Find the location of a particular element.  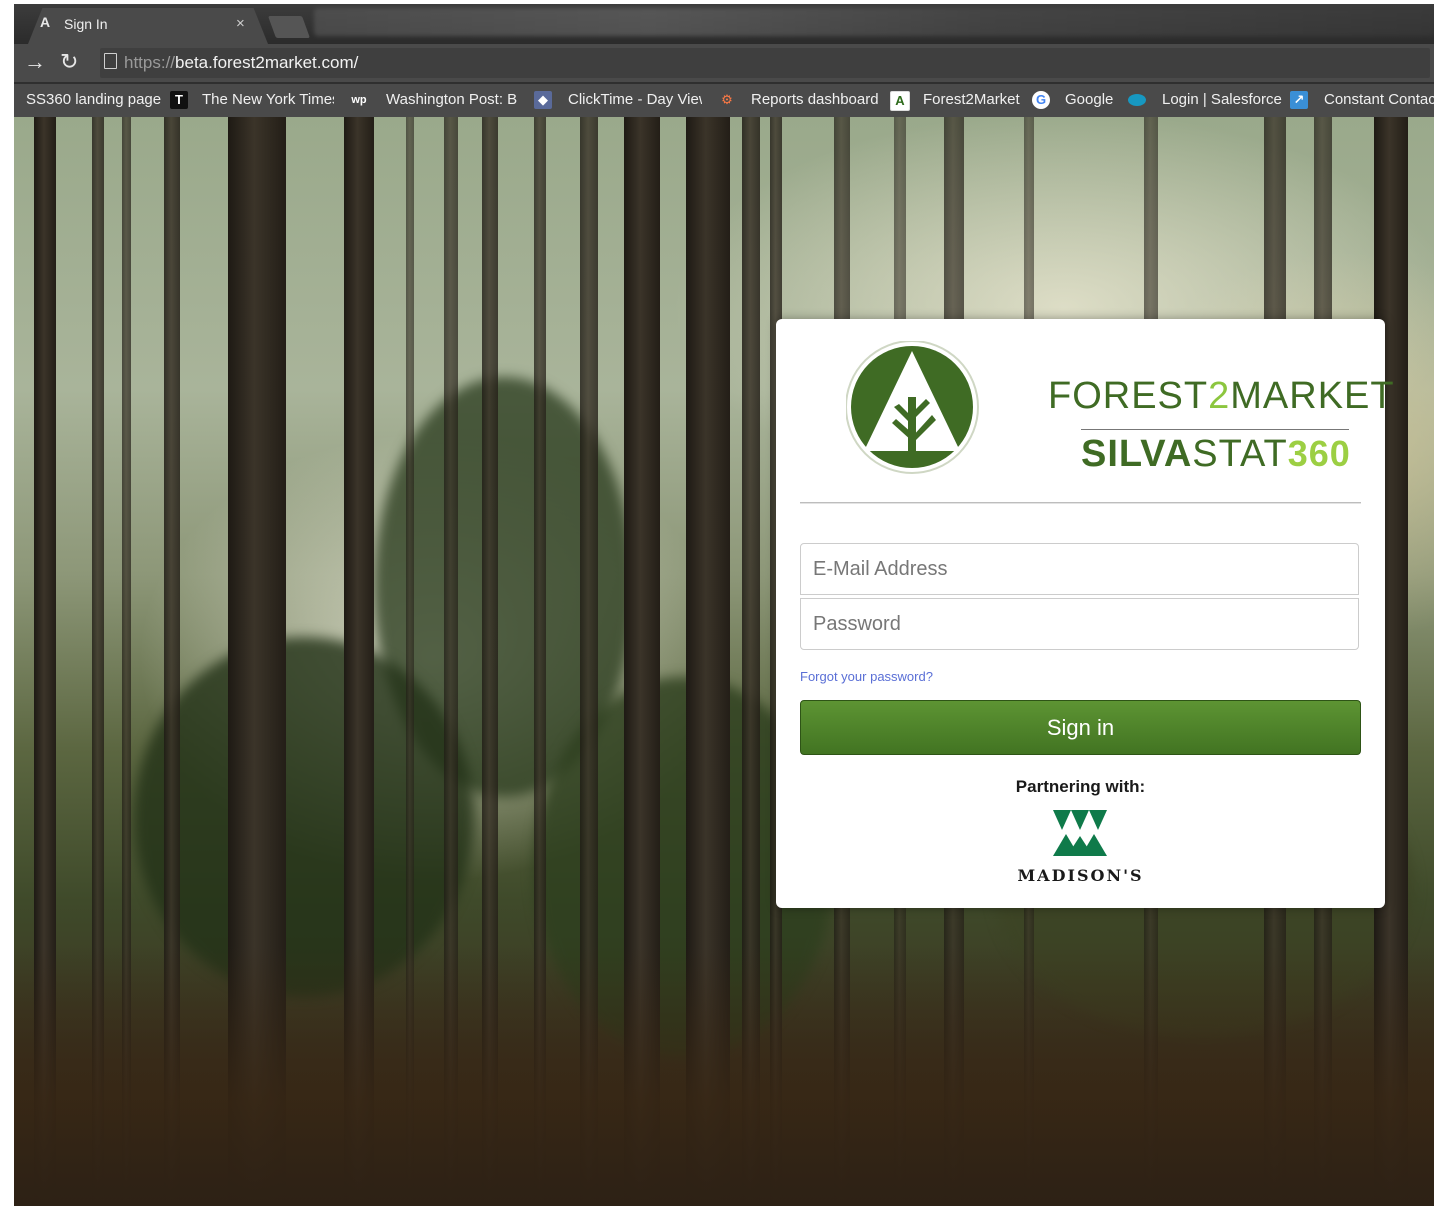

sign-in-button: Sign in is located at coordinates (1080, 727).